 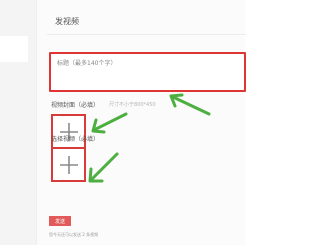 What do you see at coordinates (147, 72) in the screenshot?
I see `title-input: 标题（最多140个字）` at bounding box center [147, 72].